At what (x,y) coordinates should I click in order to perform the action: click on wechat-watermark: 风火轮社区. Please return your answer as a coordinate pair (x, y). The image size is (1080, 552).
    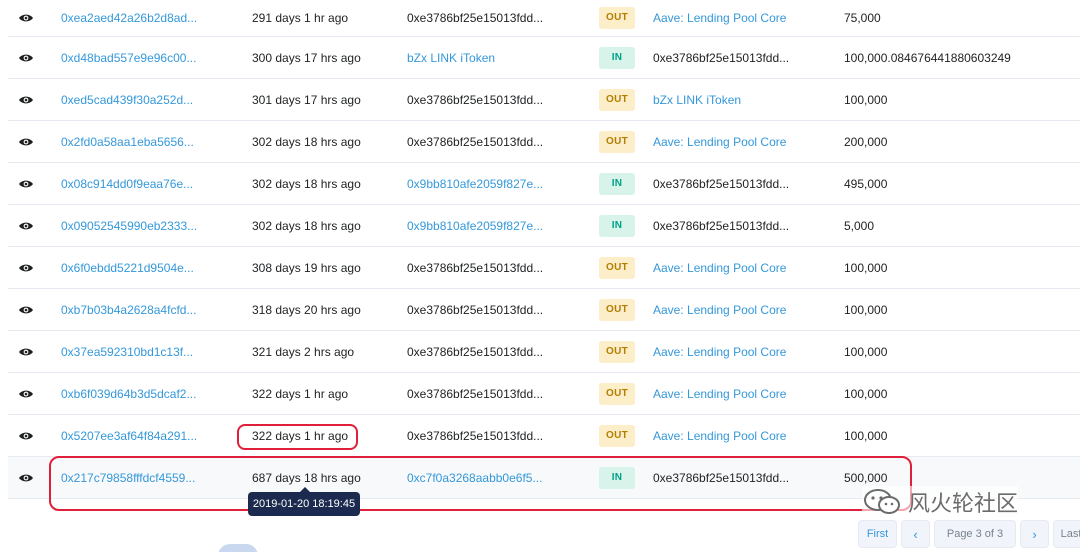
    Looking at the image, I should click on (940, 502).